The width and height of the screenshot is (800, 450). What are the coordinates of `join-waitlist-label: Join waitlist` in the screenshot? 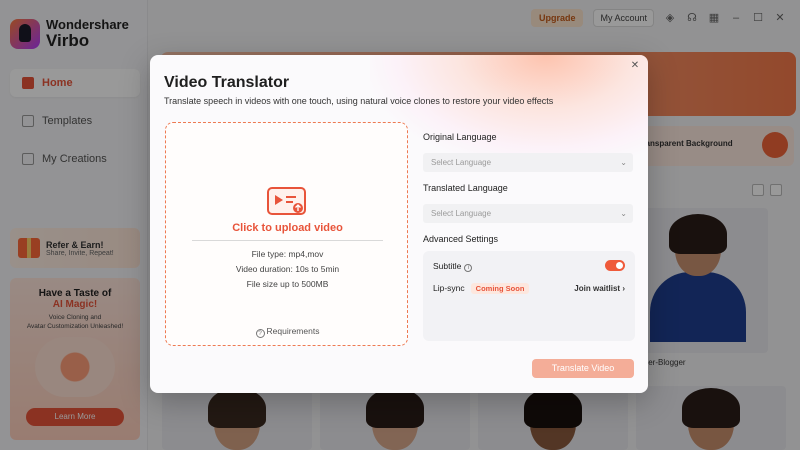 It's located at (597, 288).